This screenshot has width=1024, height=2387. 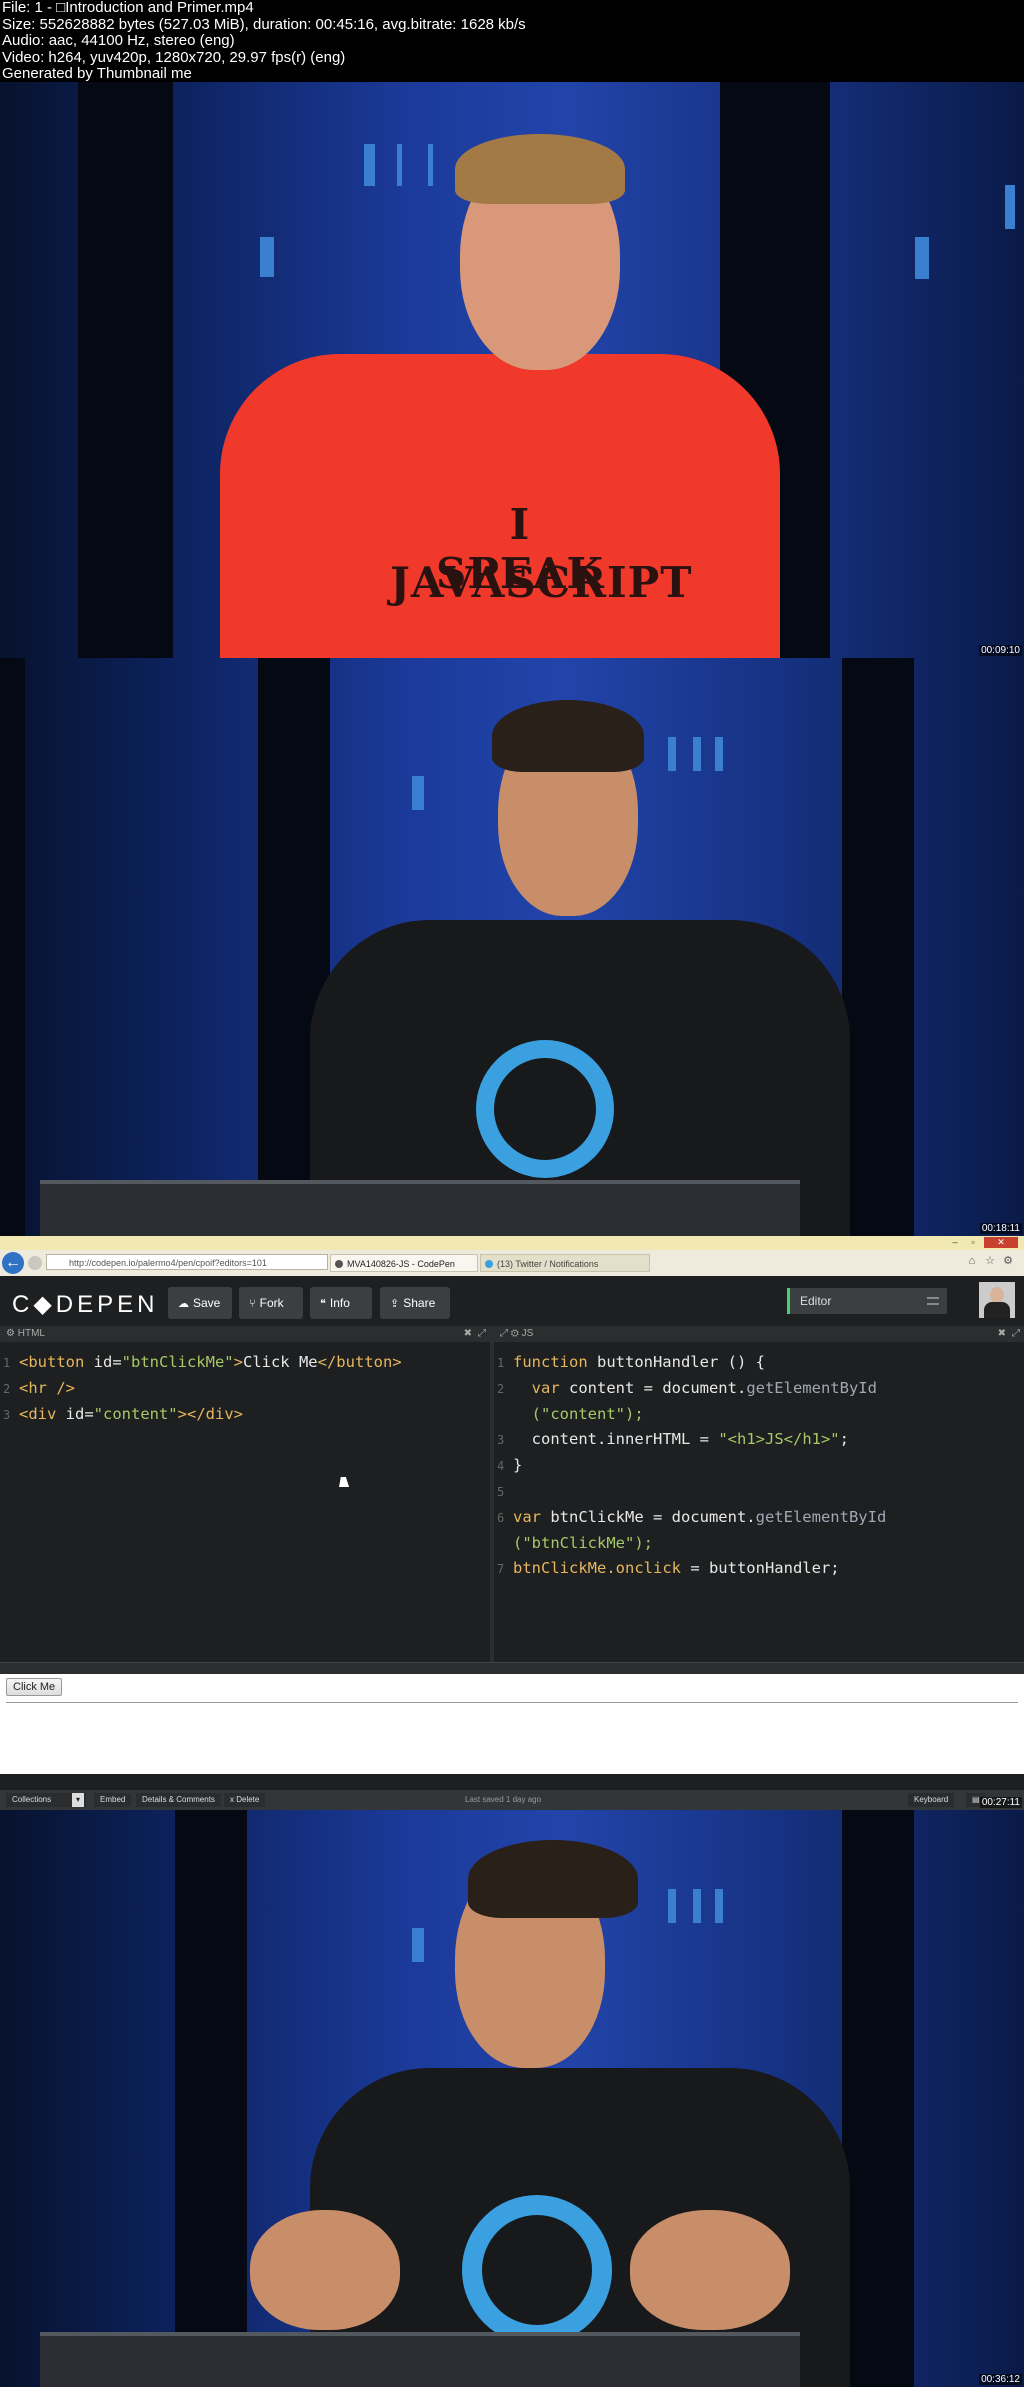 I want to click on share-button: ⇪ Share, so click(x=415, y=1303).